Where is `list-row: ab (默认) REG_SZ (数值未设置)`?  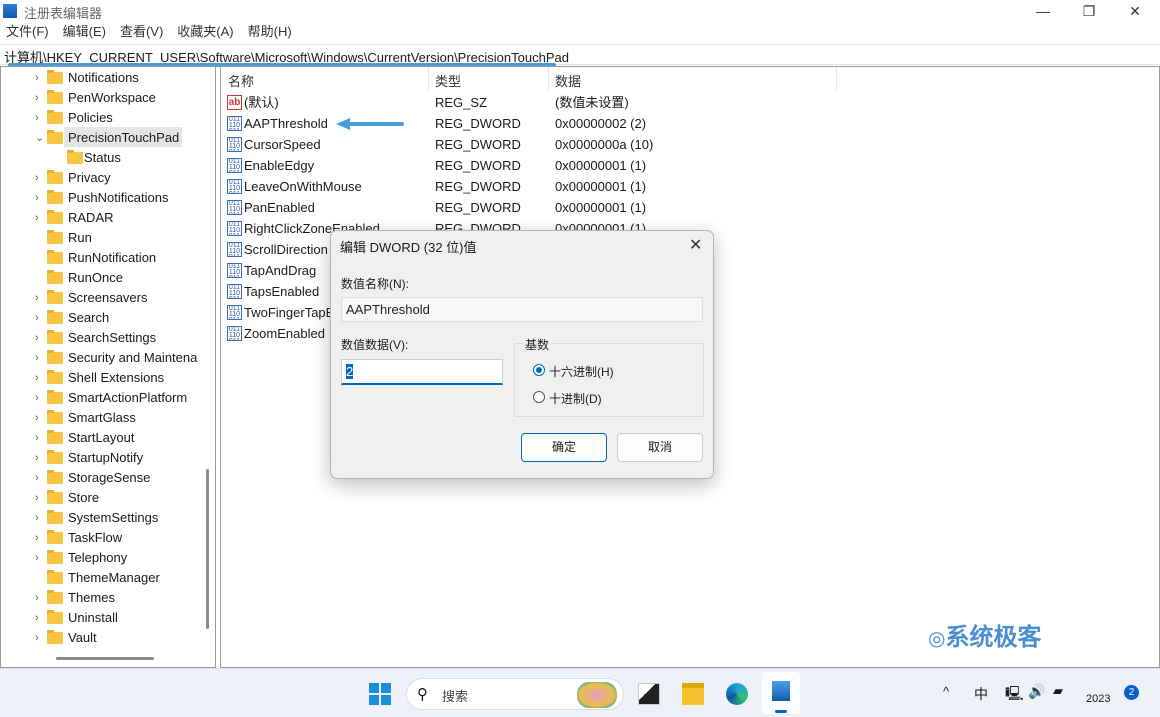
list-row: ab (默认) REG_SZ (数值未设置) is located at coordinates (671, 102).